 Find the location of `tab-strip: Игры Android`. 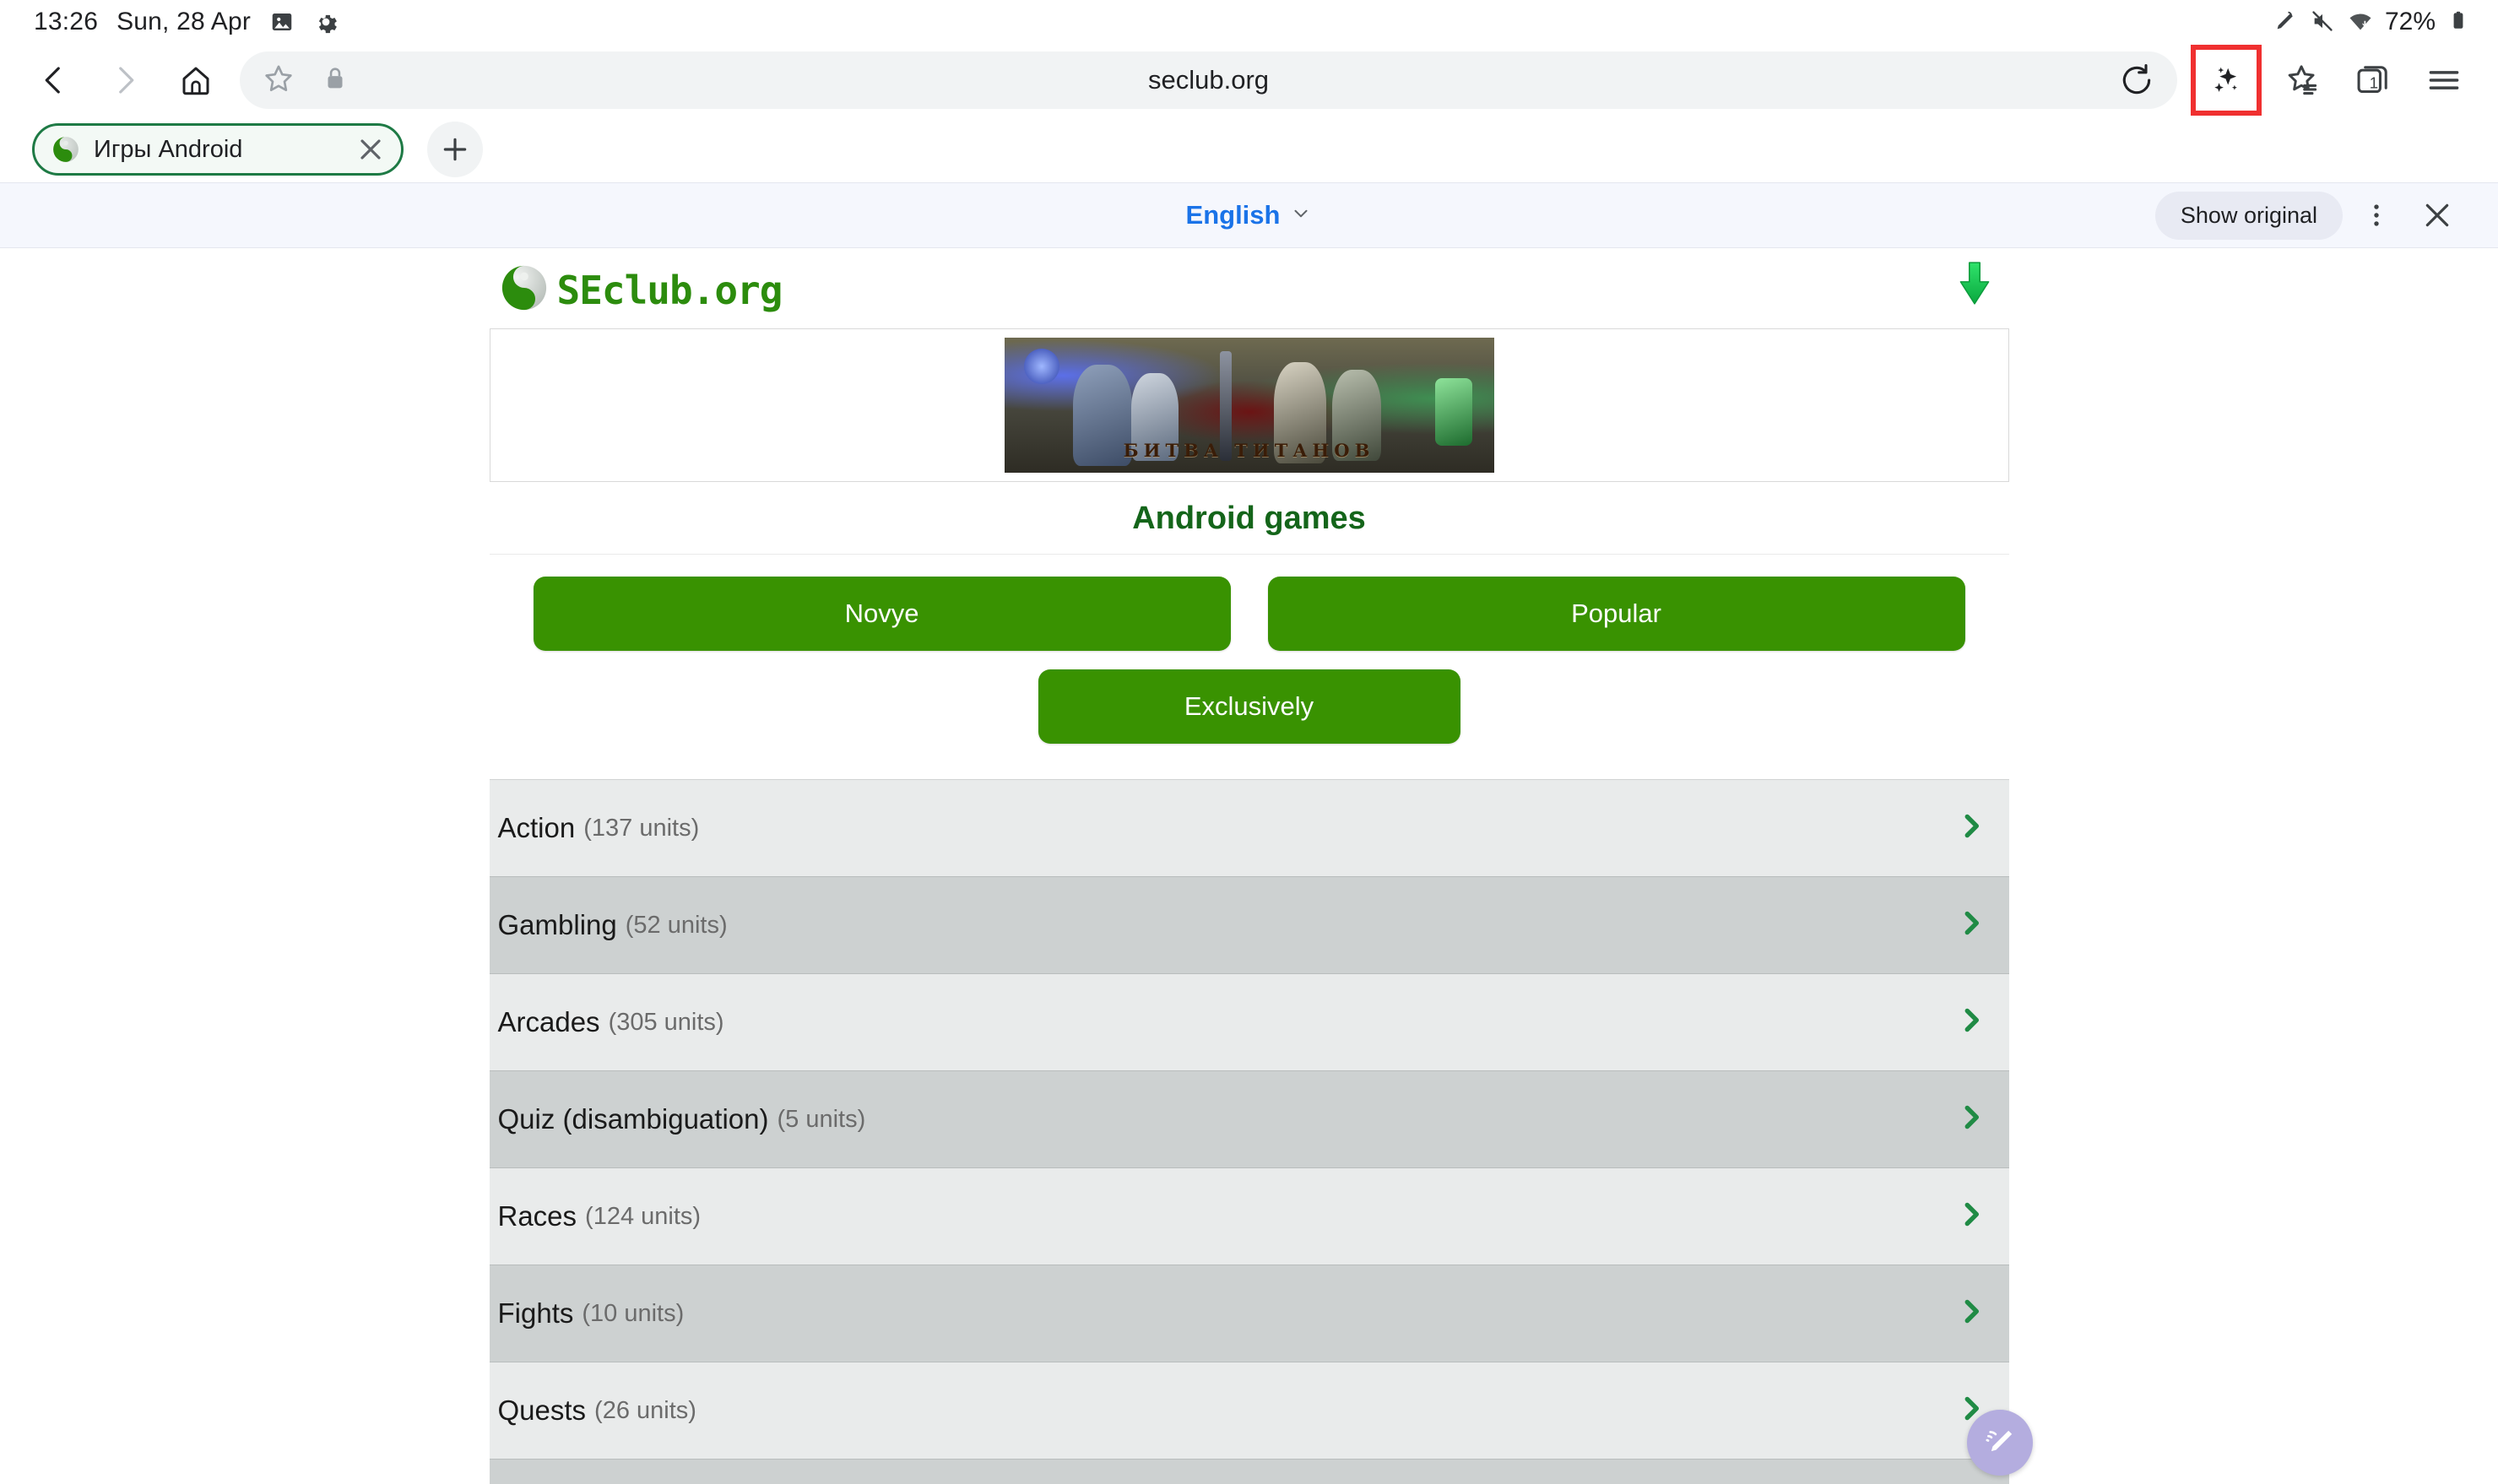

tab-strip: Игры Android is located at coordinates (1249, 149).